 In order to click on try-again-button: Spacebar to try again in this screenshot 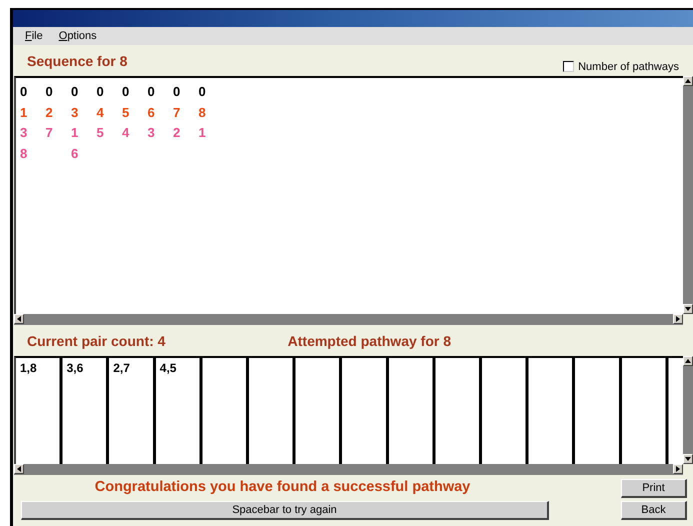, I will do `click(285, 510)`.